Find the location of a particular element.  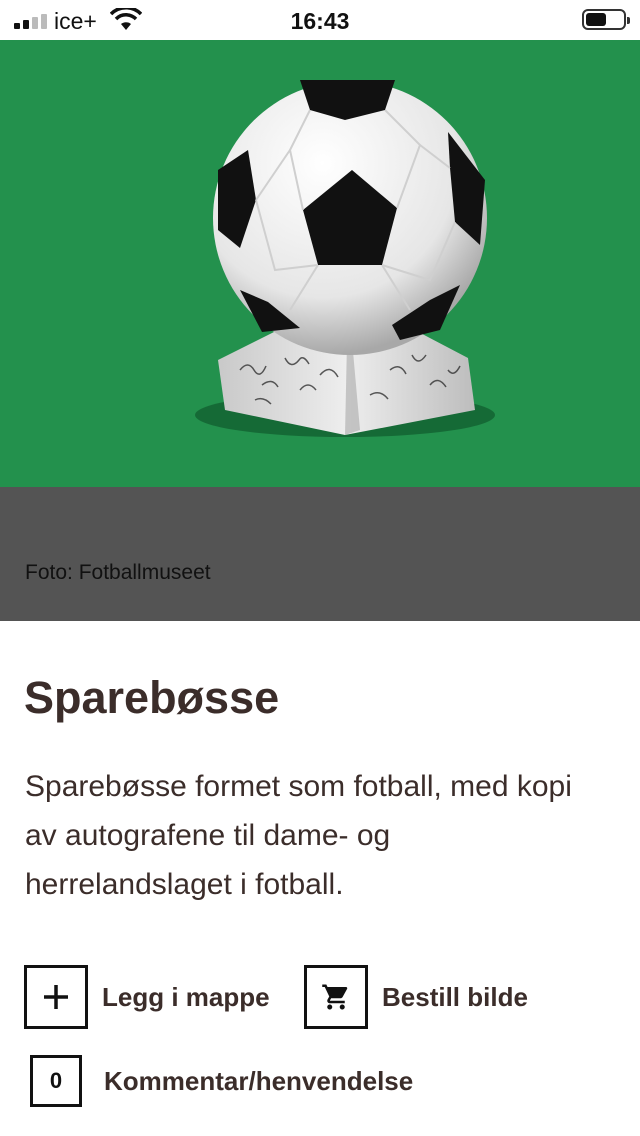

comment-count: 0 is located at coordinates (56, 1080).